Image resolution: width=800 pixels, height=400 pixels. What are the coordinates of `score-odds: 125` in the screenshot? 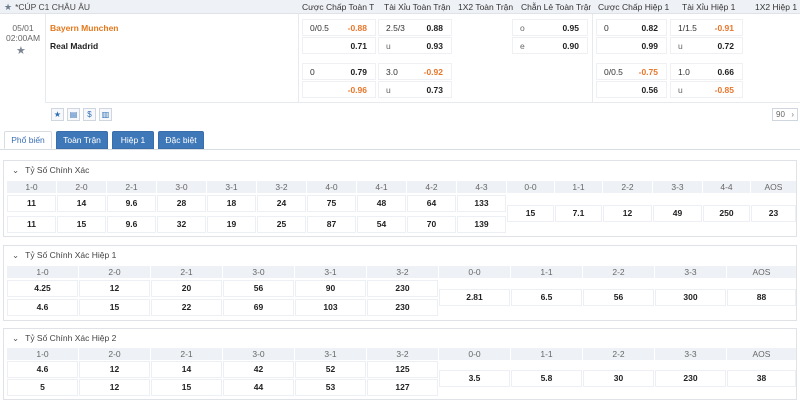 It's located at (402, 369).